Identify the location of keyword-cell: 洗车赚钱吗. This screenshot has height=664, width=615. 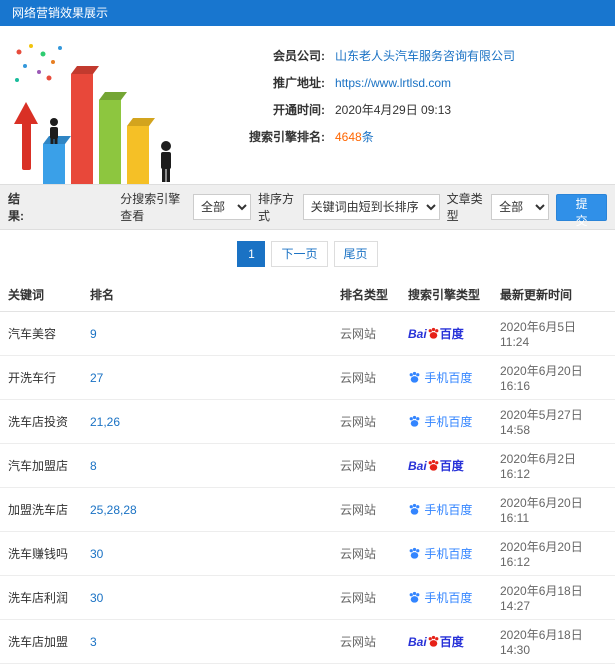
(38, 554).